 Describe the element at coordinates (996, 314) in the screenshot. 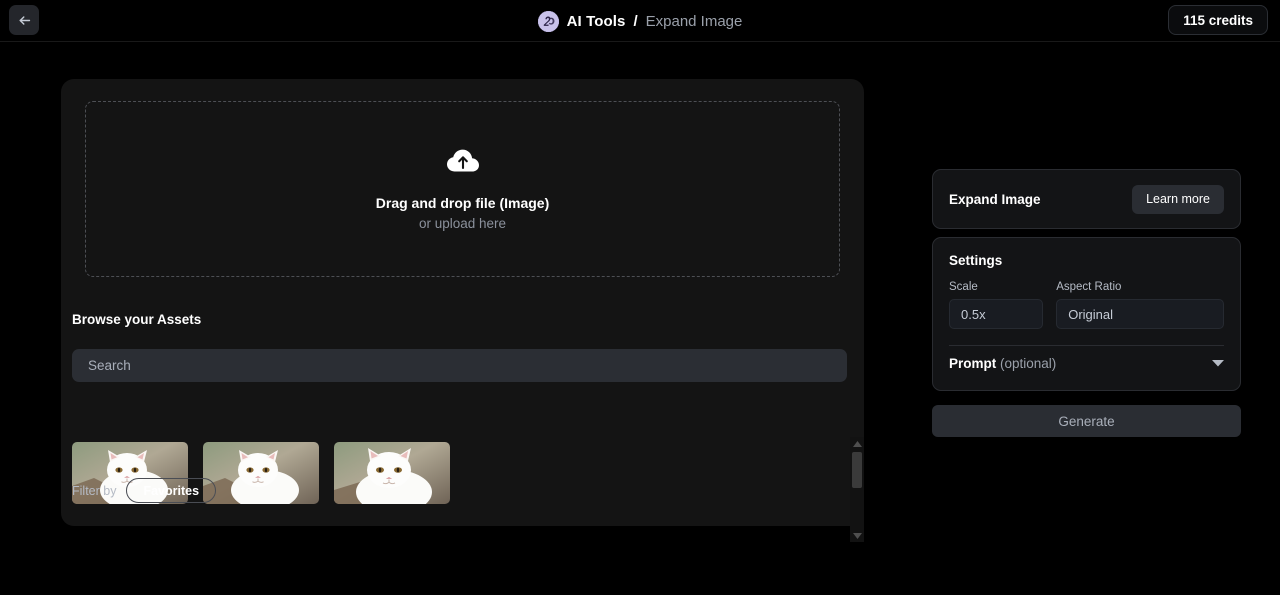

I see `scale-input: 0.5x` at that location.